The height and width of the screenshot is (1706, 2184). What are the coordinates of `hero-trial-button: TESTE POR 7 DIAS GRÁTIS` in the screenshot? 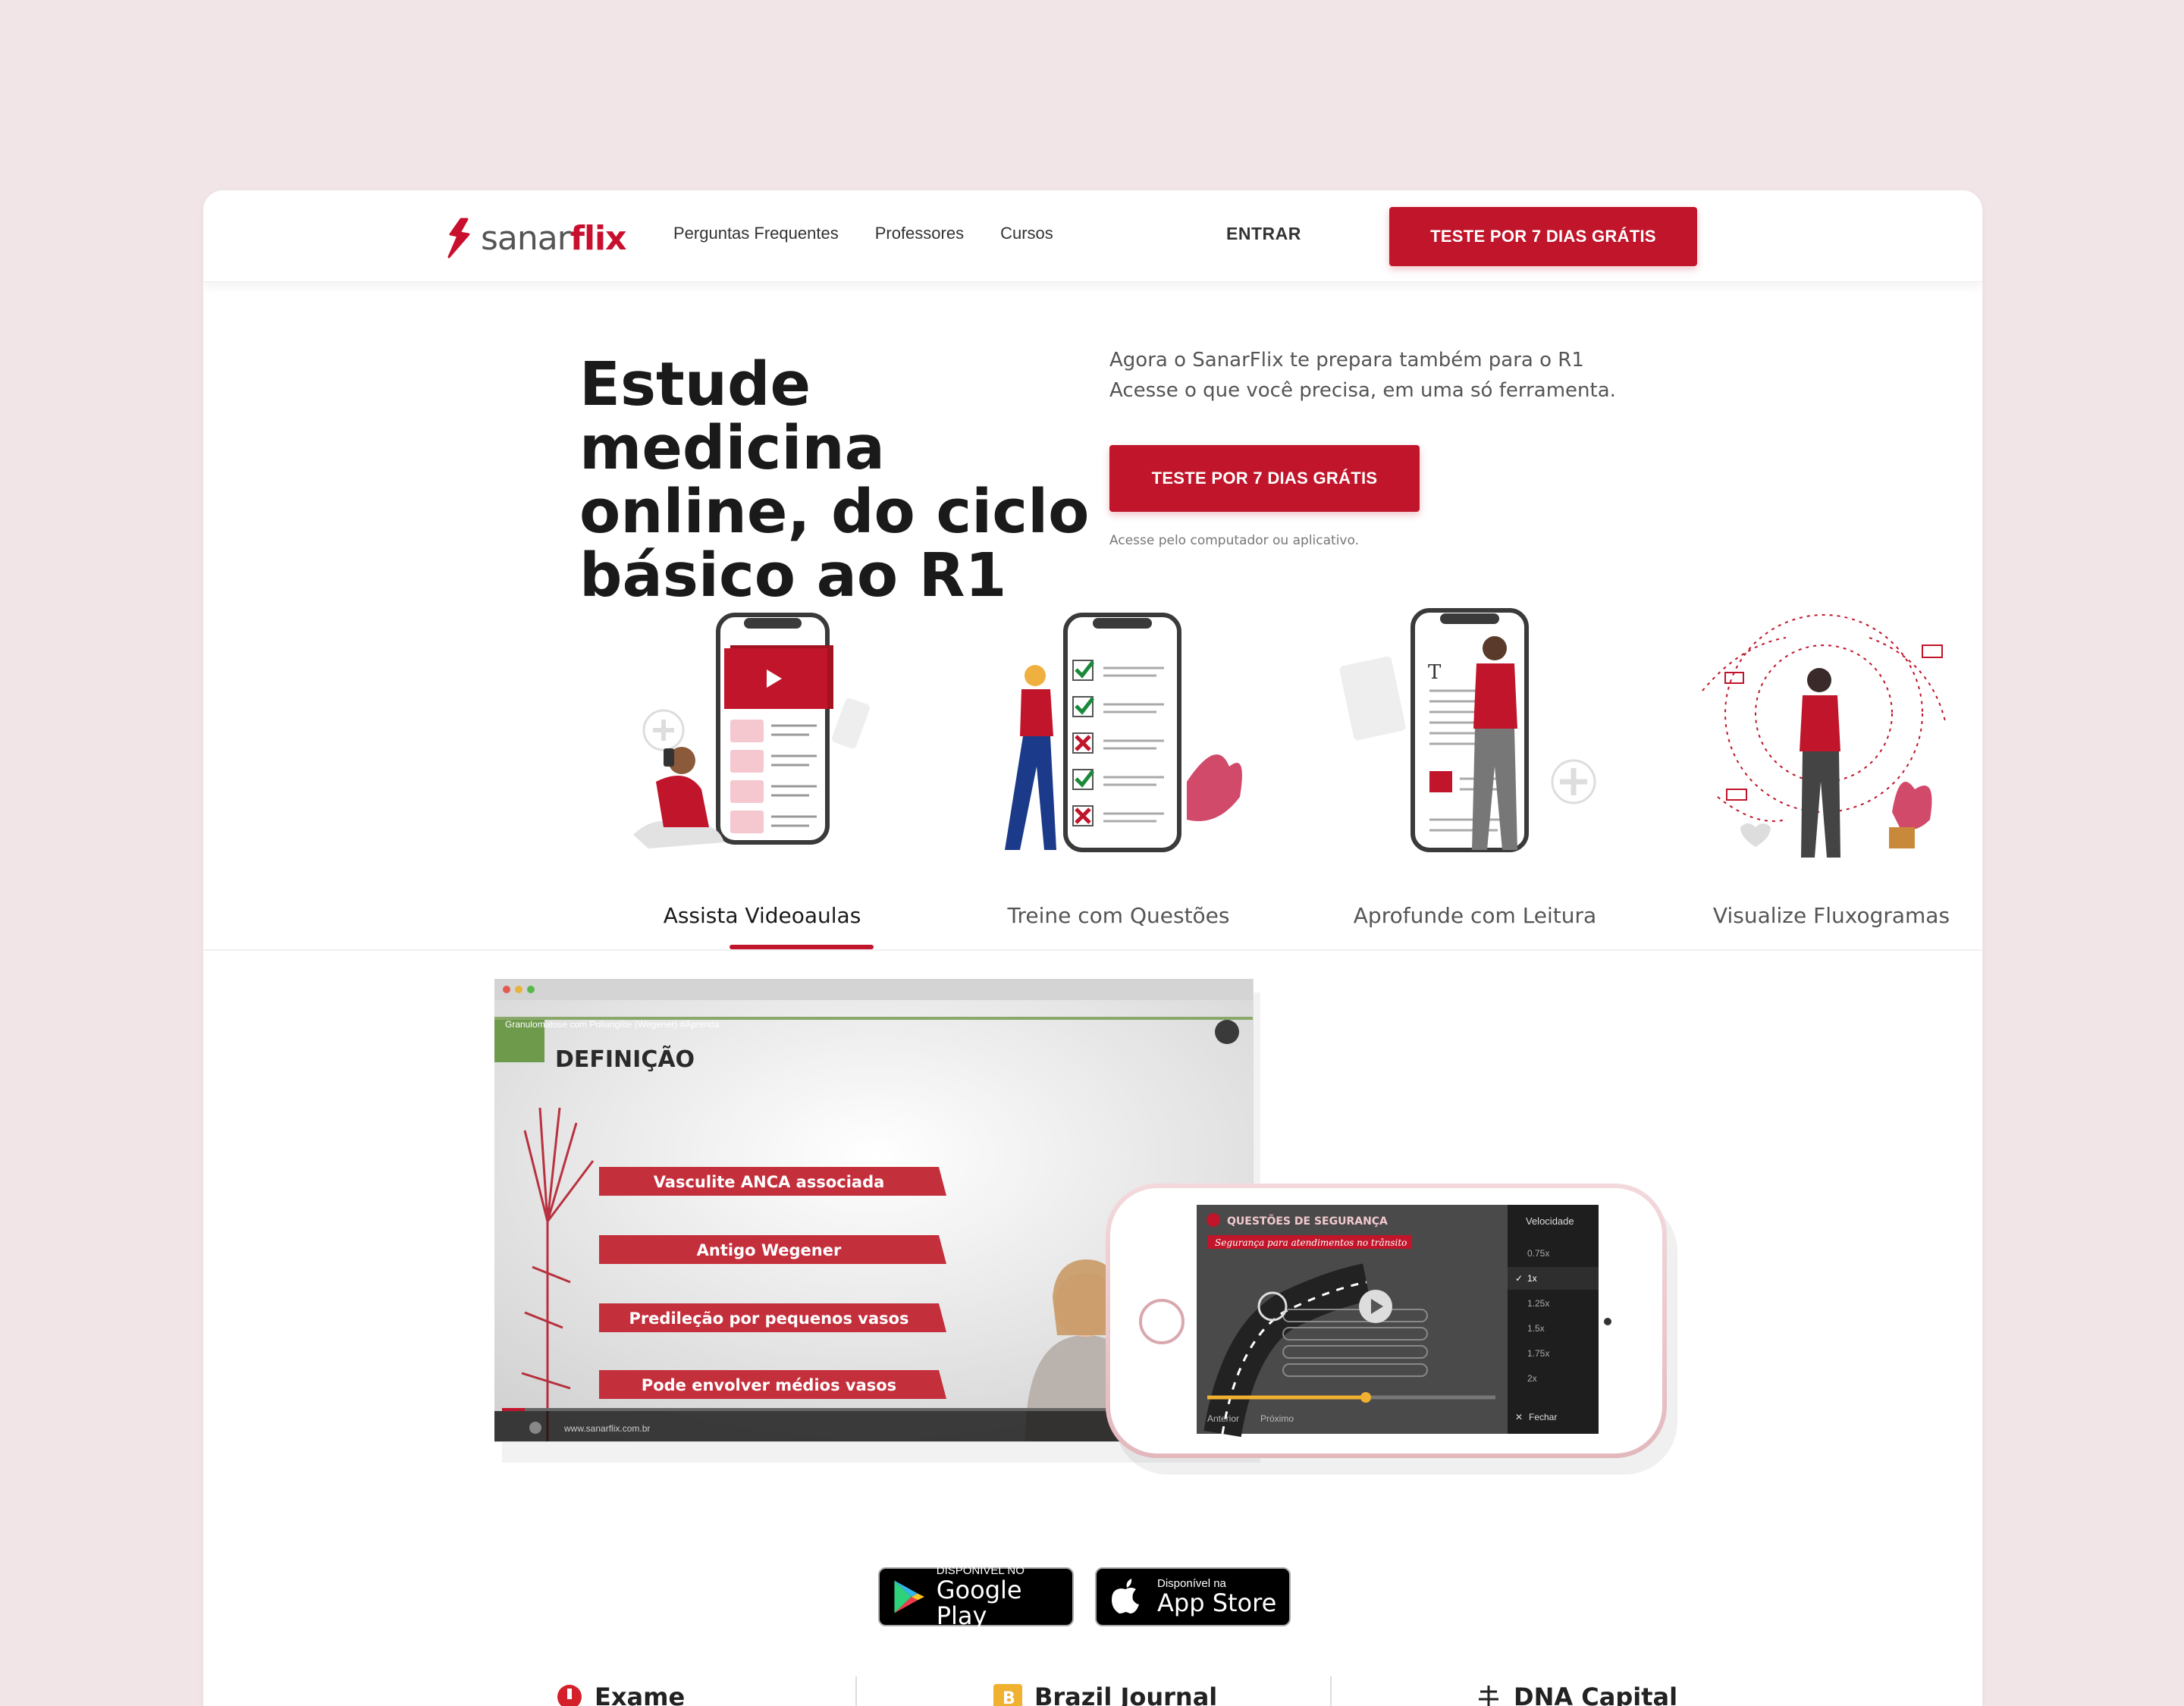 It's located at (1264, 479).